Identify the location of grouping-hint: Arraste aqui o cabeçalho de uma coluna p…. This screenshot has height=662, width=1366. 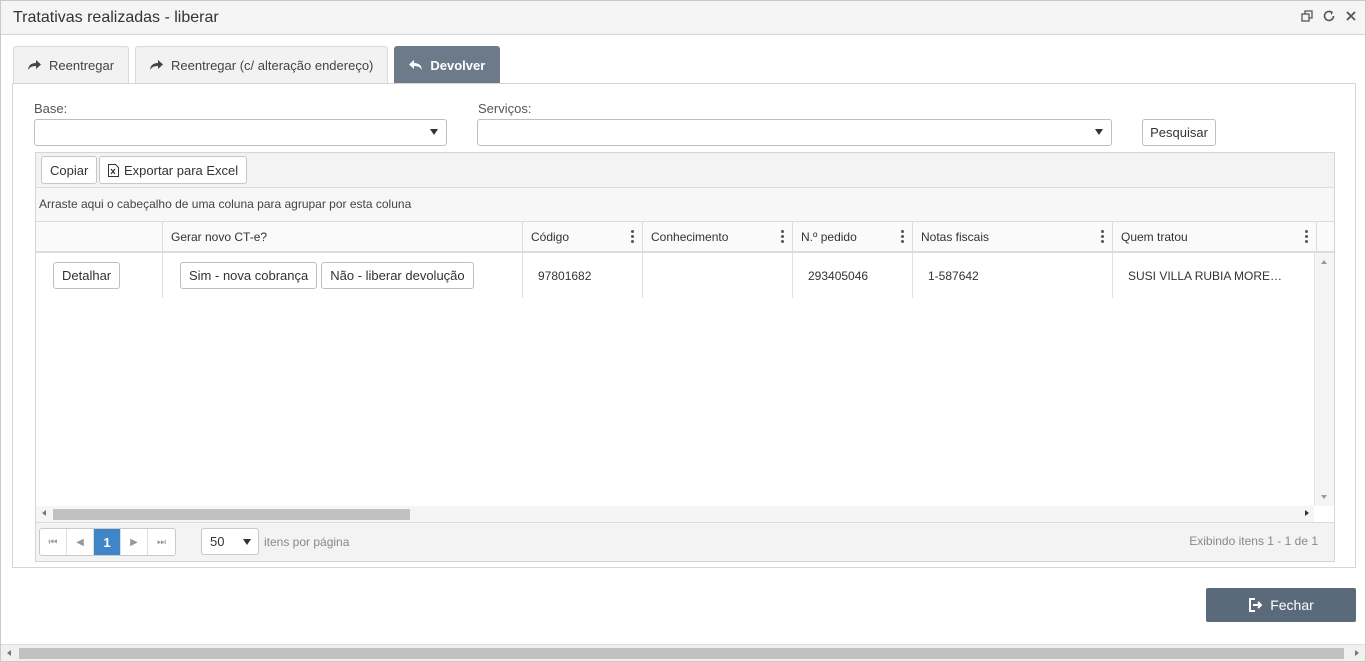
(225, 204).